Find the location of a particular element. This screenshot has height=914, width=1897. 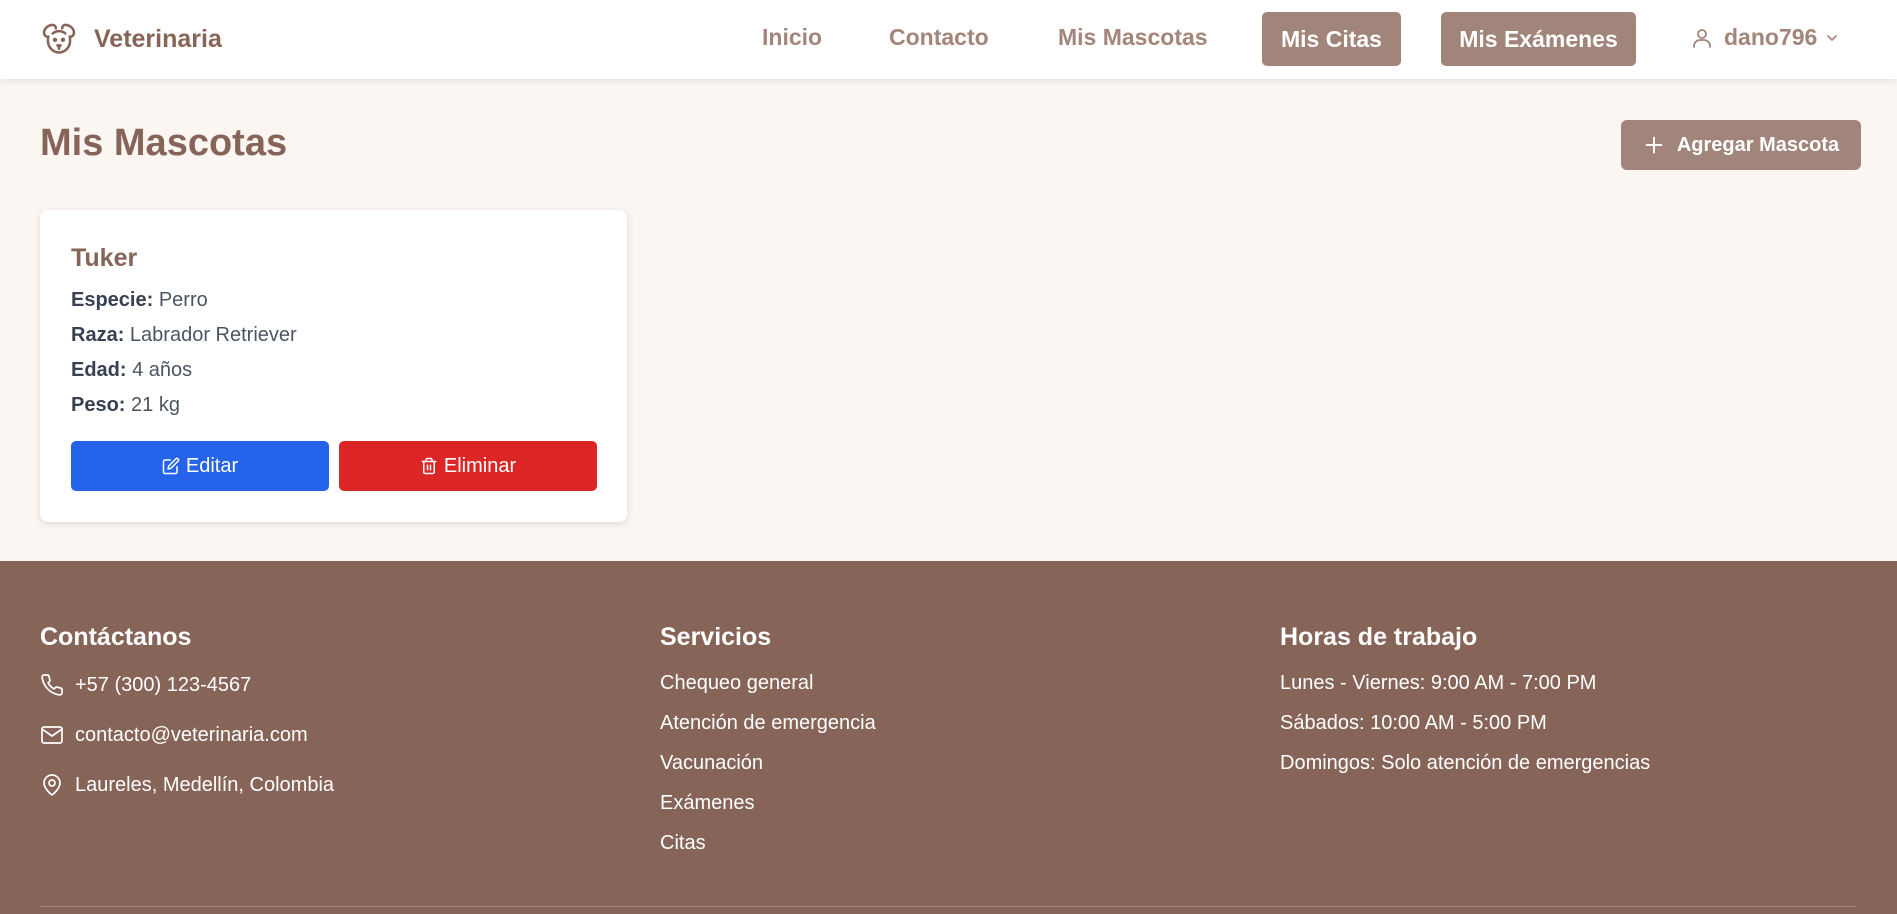

footer-divider is located at coordinates (948, 906).